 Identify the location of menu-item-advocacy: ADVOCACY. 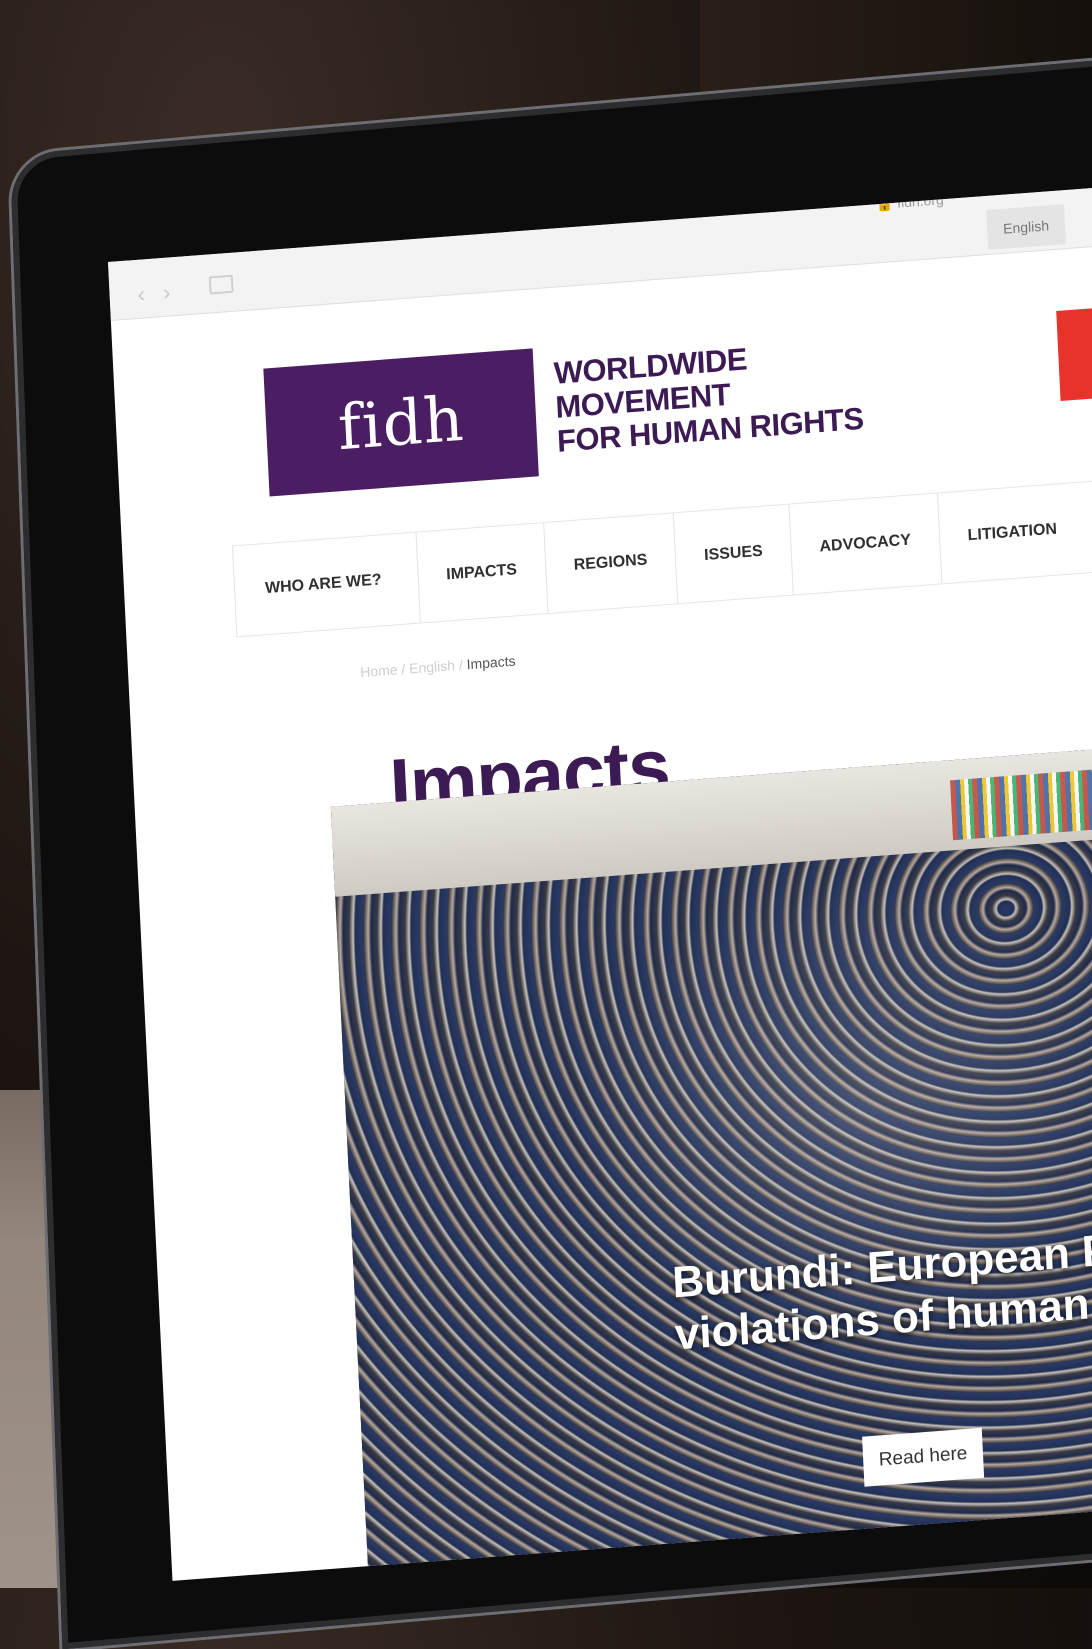
(865, 544).